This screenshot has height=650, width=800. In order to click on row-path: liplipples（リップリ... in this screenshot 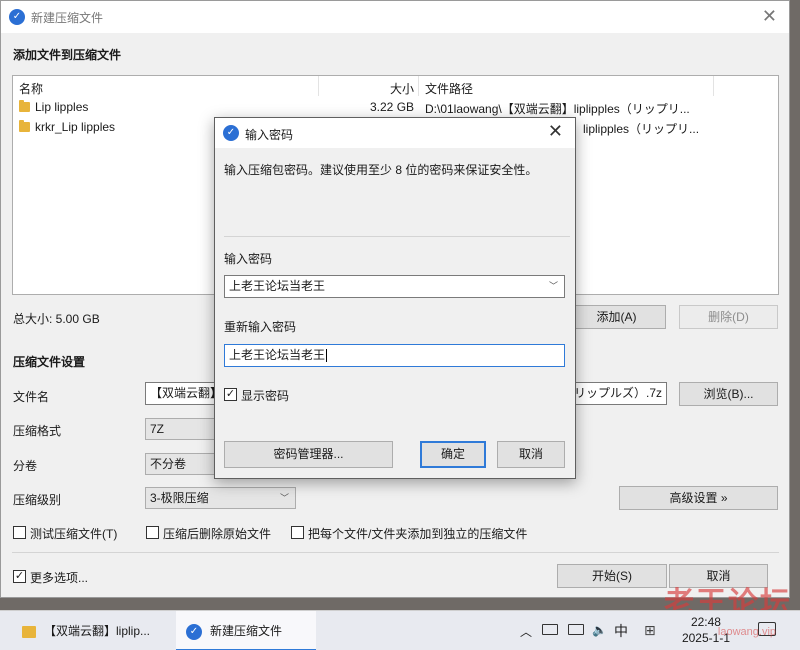, I will do `click(641, 129)`.